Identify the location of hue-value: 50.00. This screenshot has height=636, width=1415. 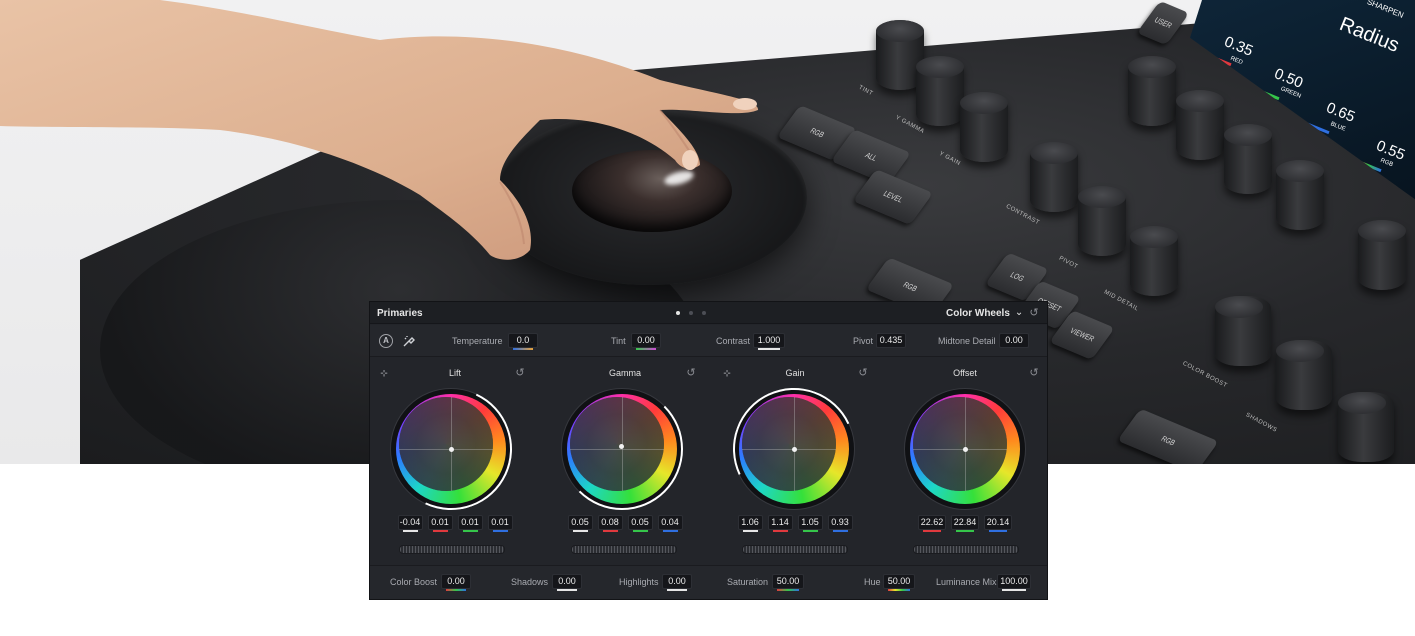
(899, 581).